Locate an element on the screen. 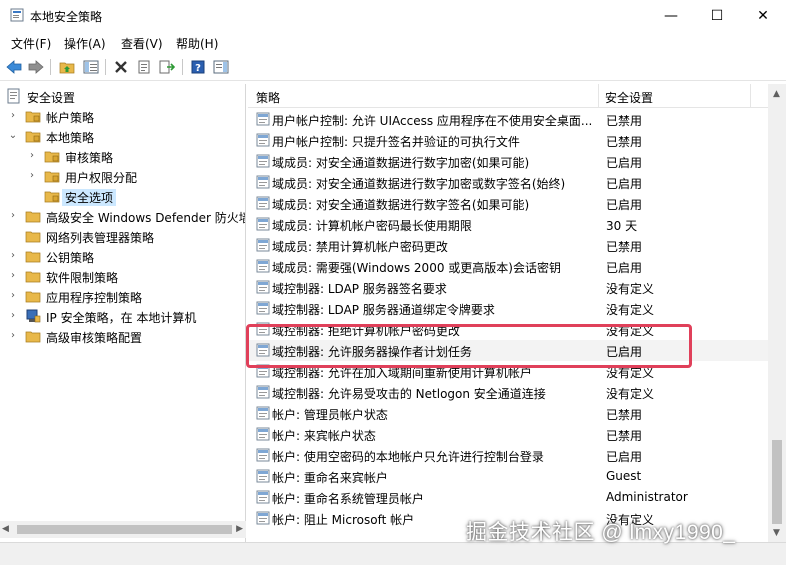 Image resolution: width=786 pixels, height=565 pixels. help-icon: ? is located at coordinates (198, 67).